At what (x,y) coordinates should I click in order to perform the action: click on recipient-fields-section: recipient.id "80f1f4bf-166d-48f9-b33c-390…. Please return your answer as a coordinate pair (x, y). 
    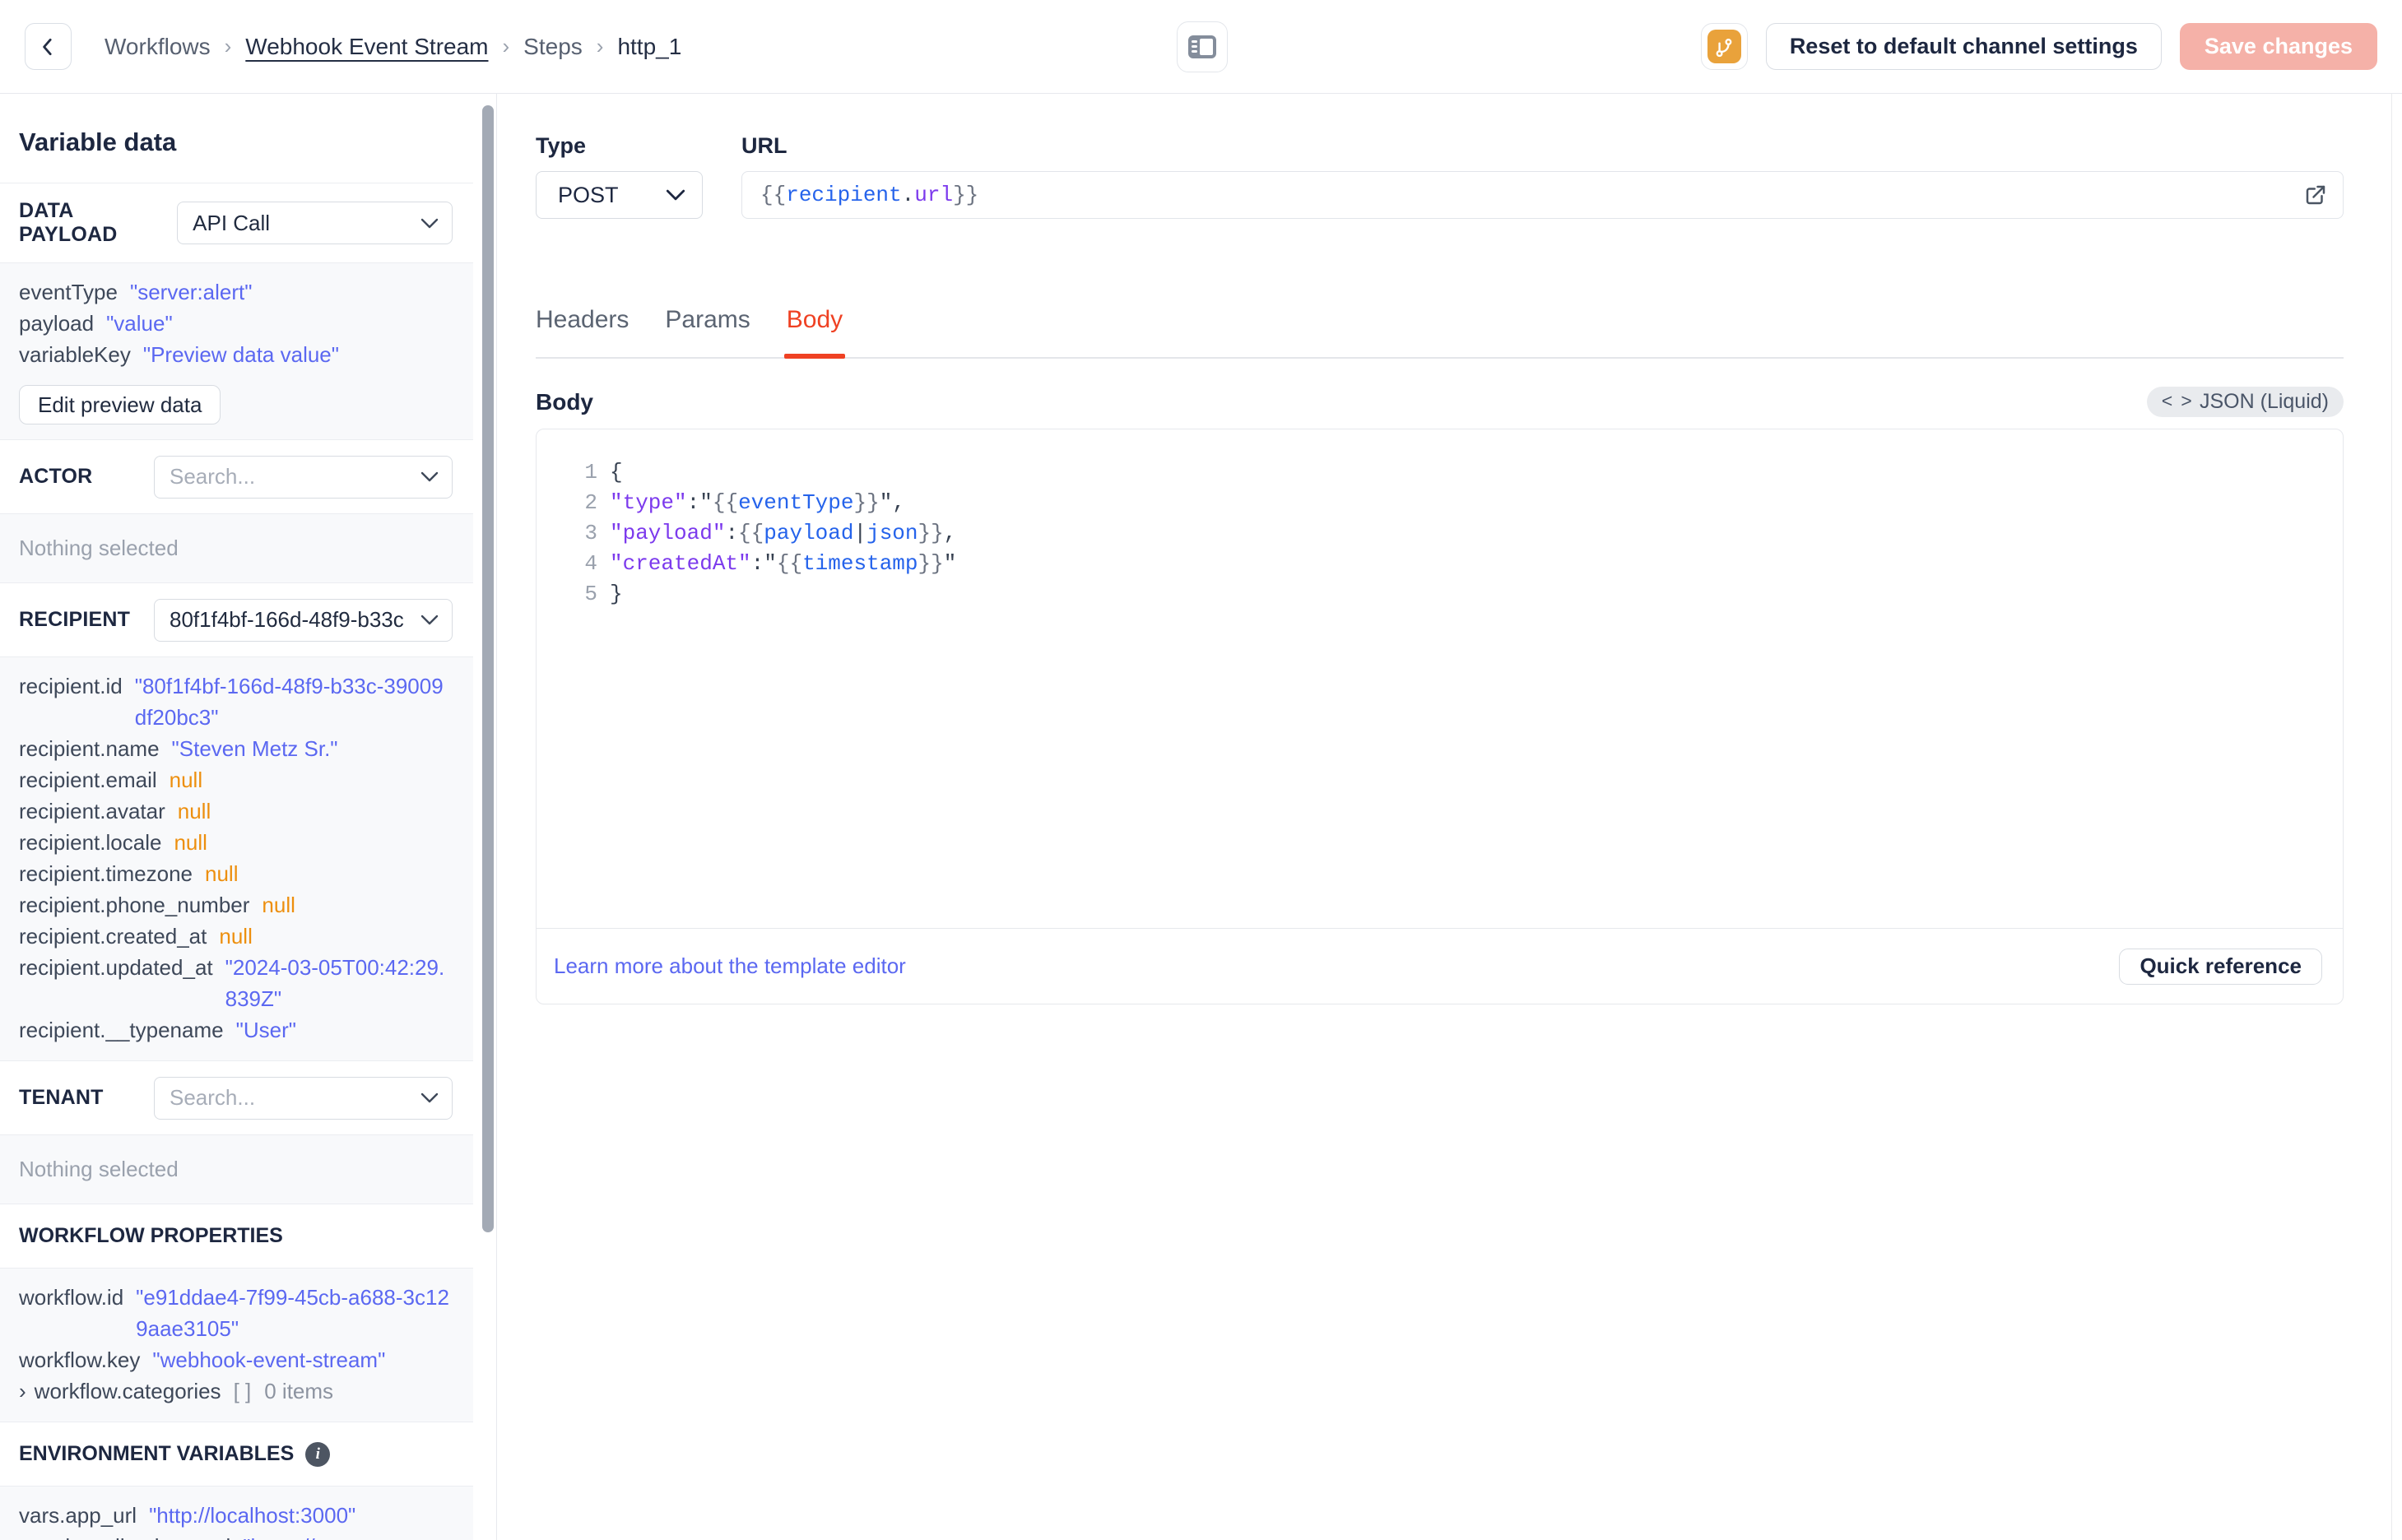
    Looking at the image, I should click on (237, 859).